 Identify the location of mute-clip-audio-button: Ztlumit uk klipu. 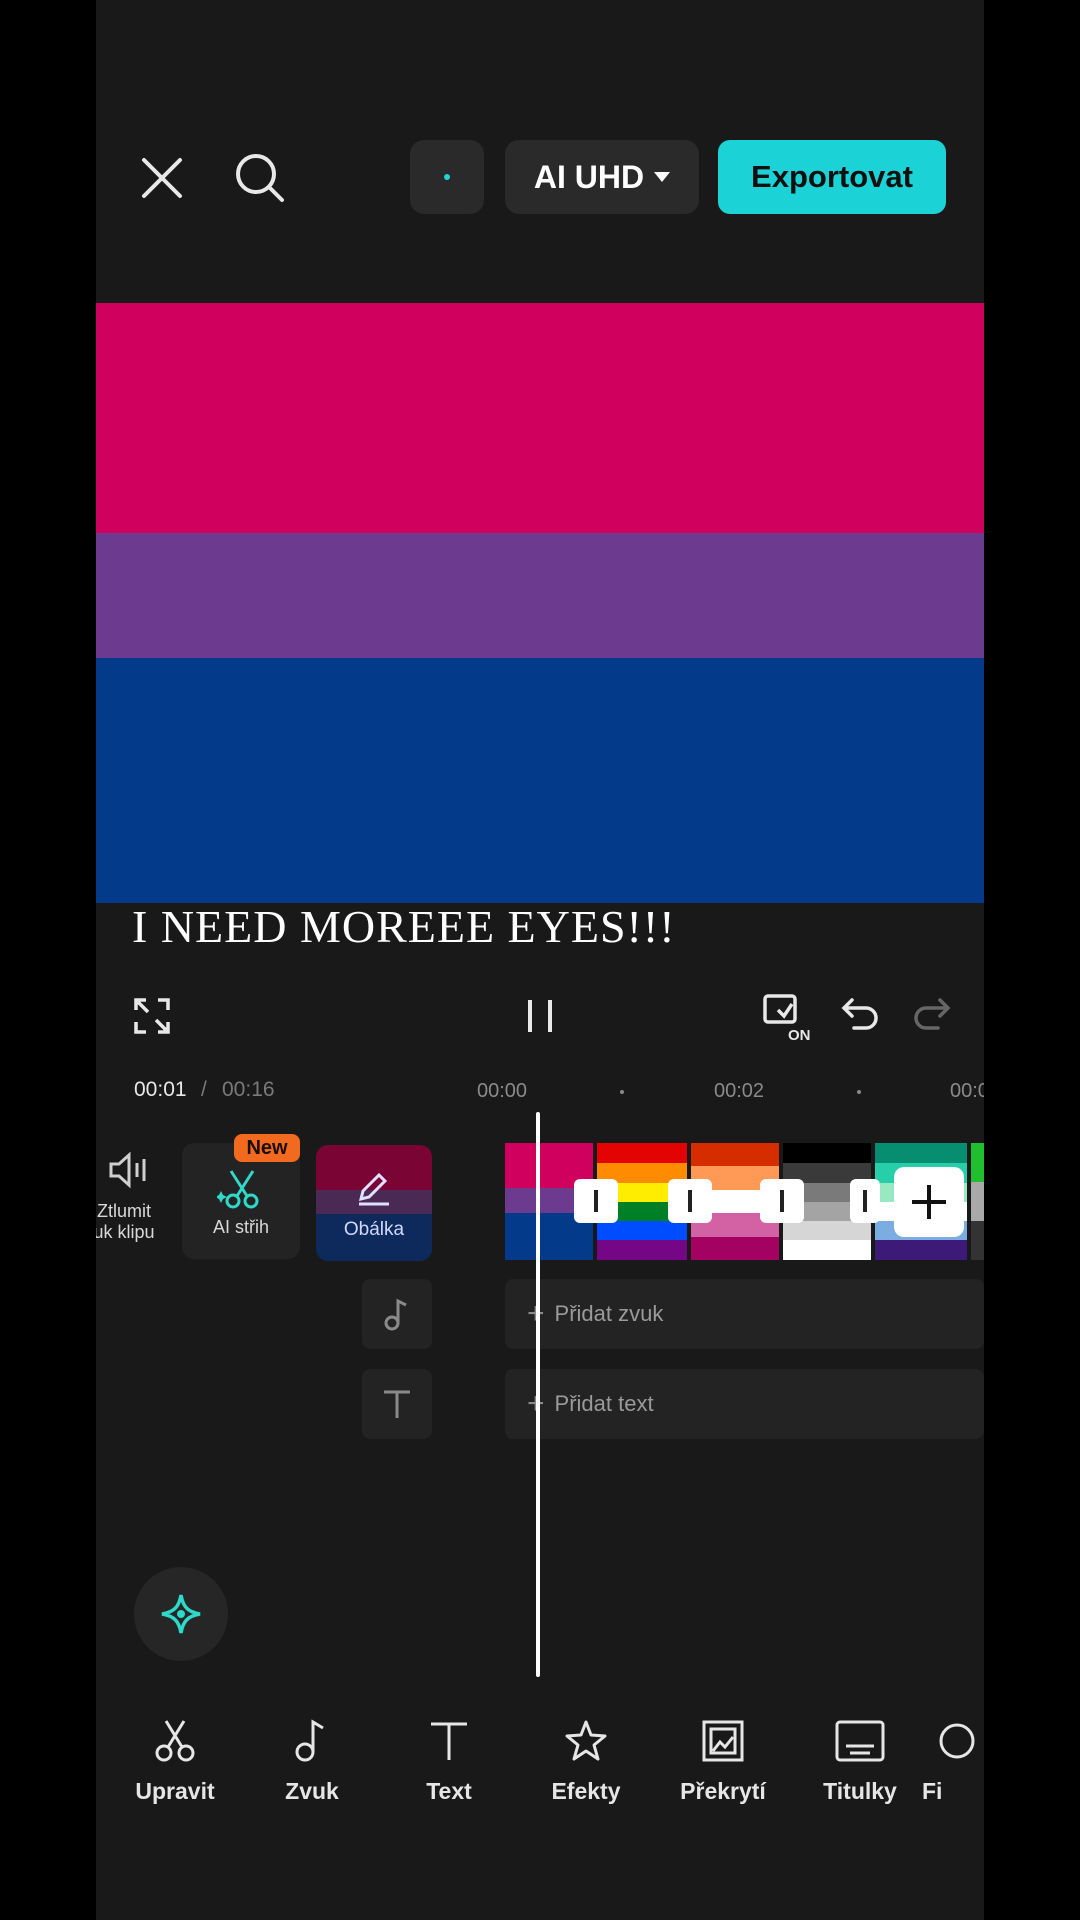
(129, 1205).